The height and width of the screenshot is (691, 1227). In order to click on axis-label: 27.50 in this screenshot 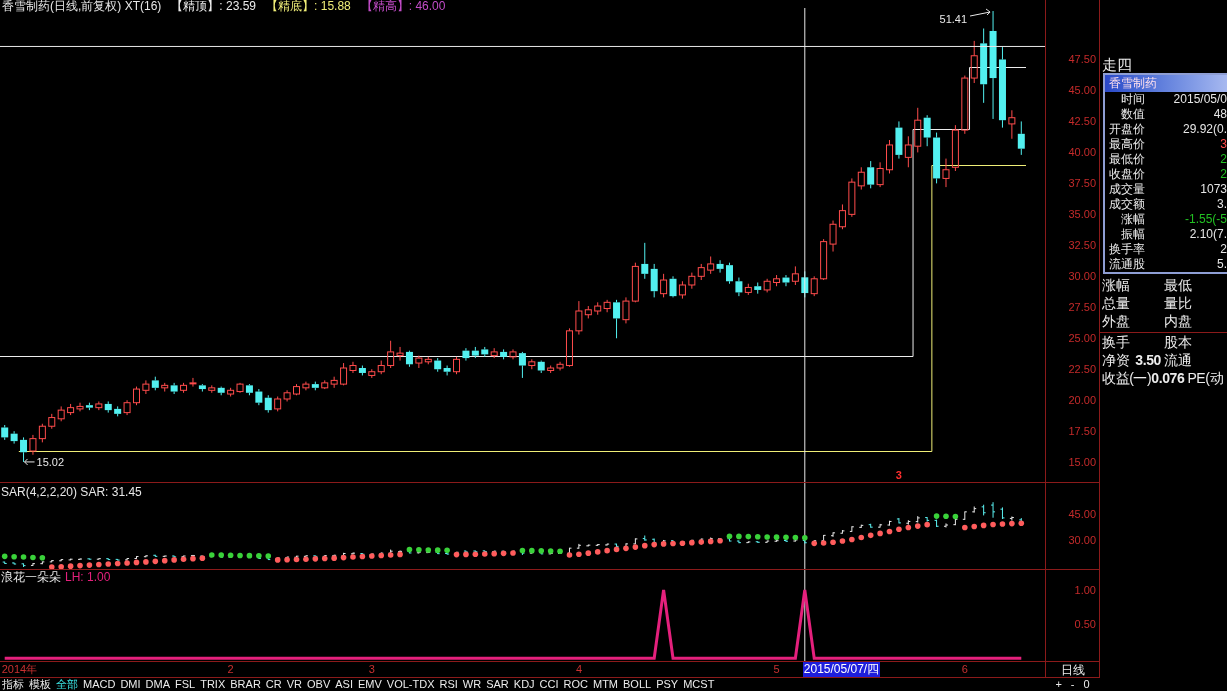, I will do `click(1082, 307)`.